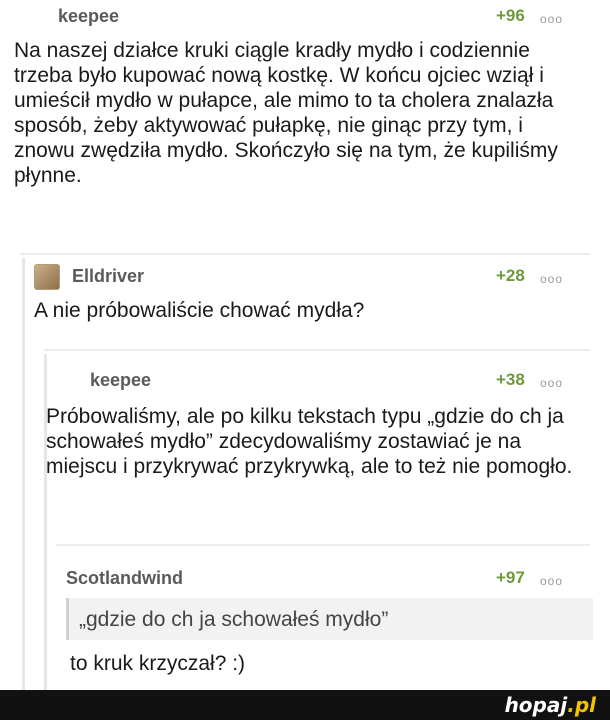  I want to click on comment-header: Elldriver +28 ooo, so click(312, 276).